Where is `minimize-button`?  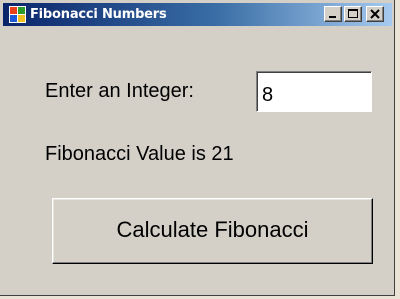 minimize-button is located at coordinates (333, 14).